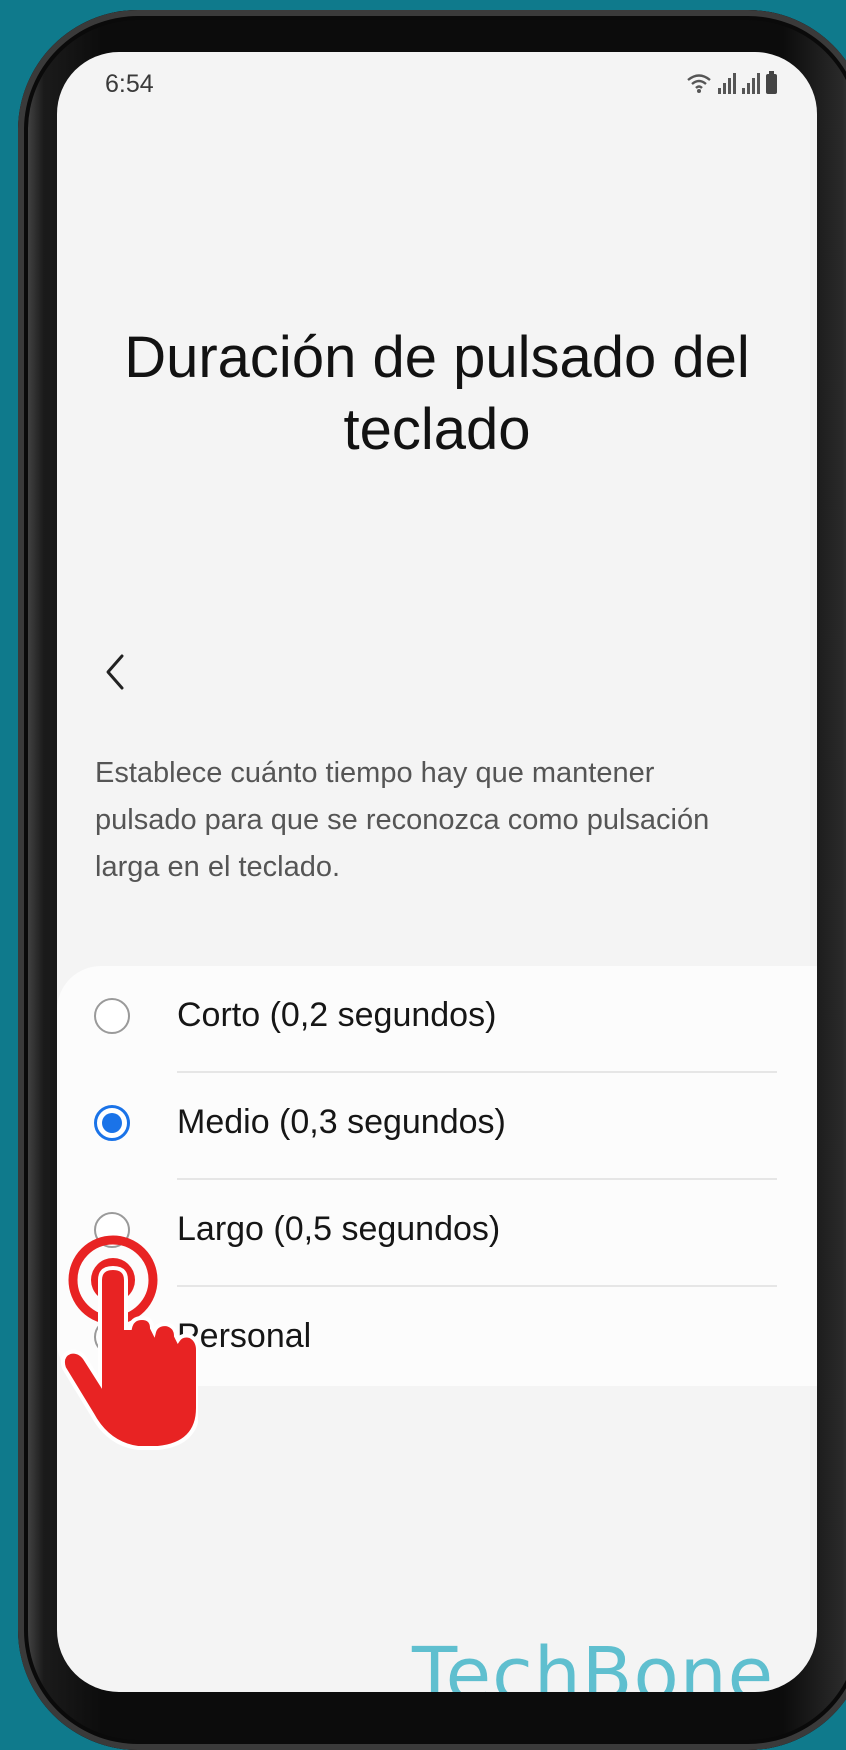  What do you see at coordinates (112, 1016) in the screenshot?
I see `radio-button` at bounding box center [112, 1016].